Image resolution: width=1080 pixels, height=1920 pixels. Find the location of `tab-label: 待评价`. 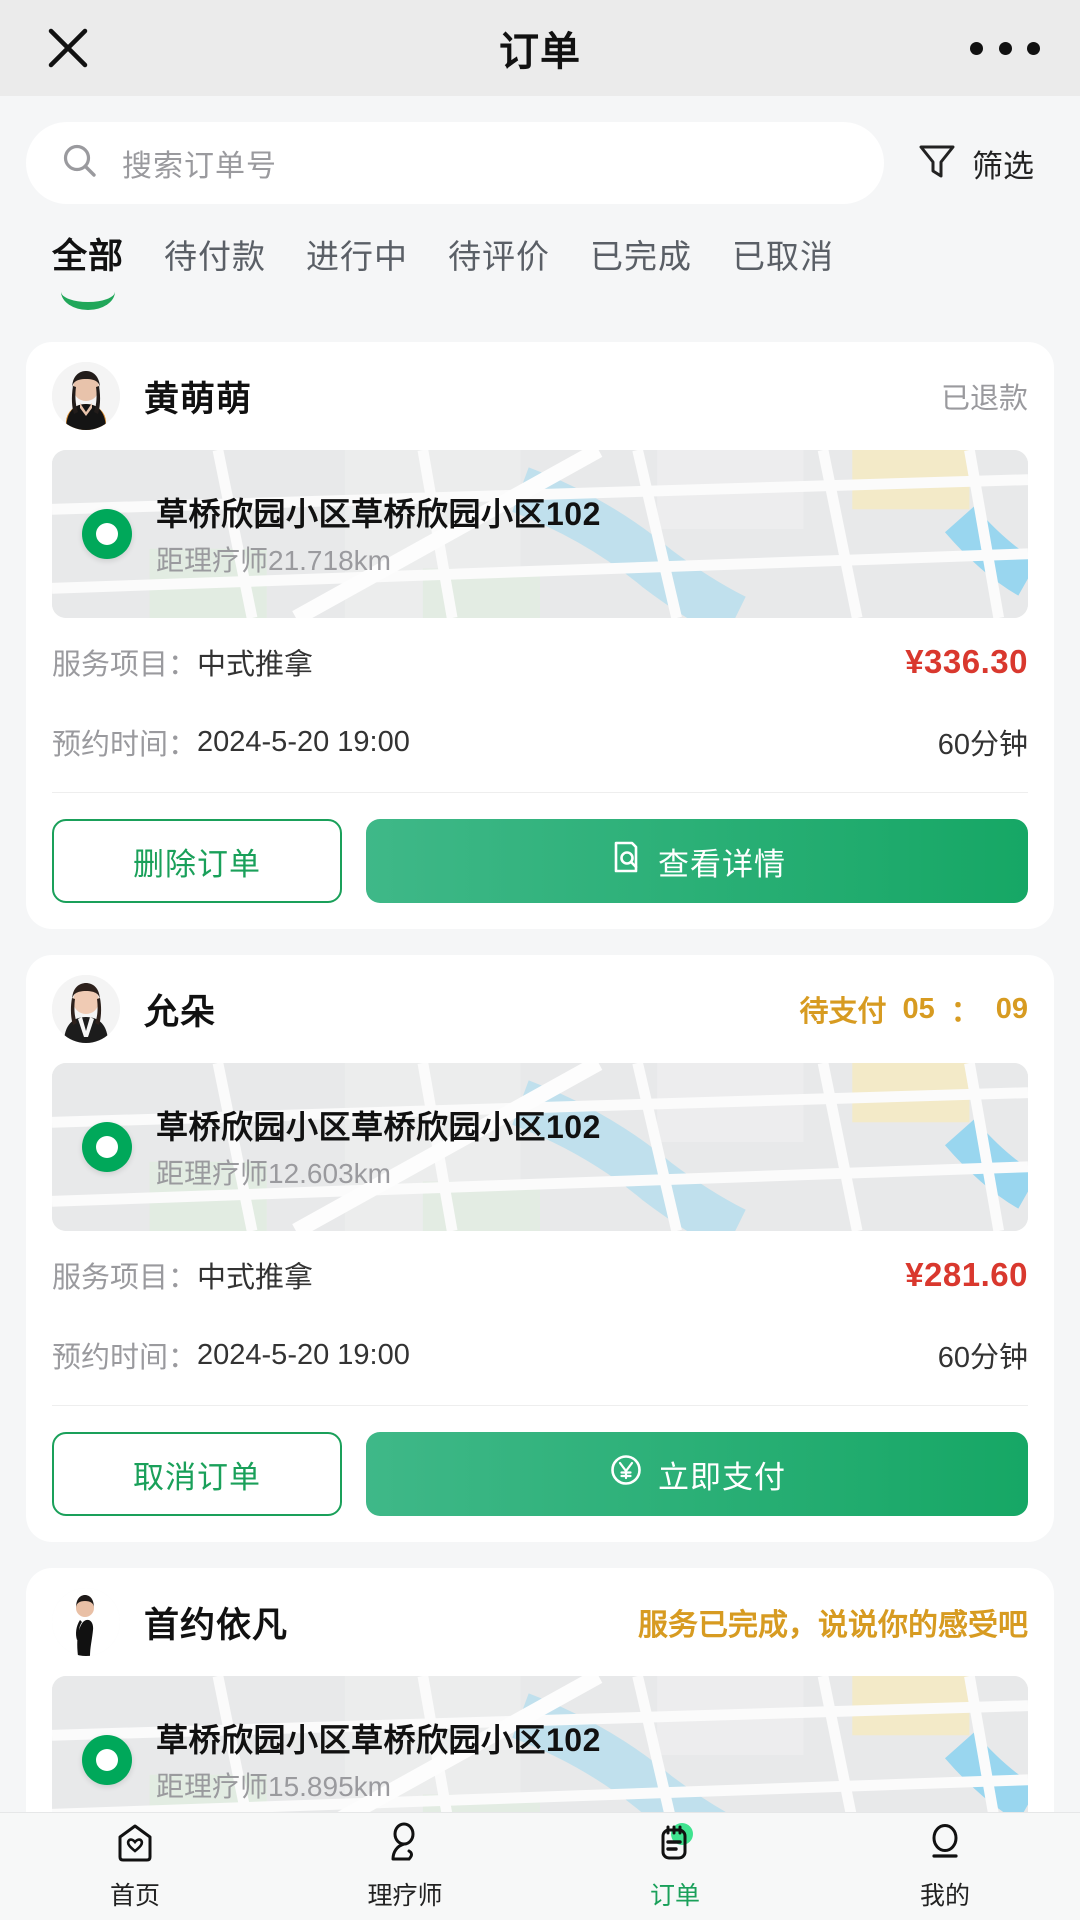

tab-label: 待评价 is located at coordinates (499, 256).